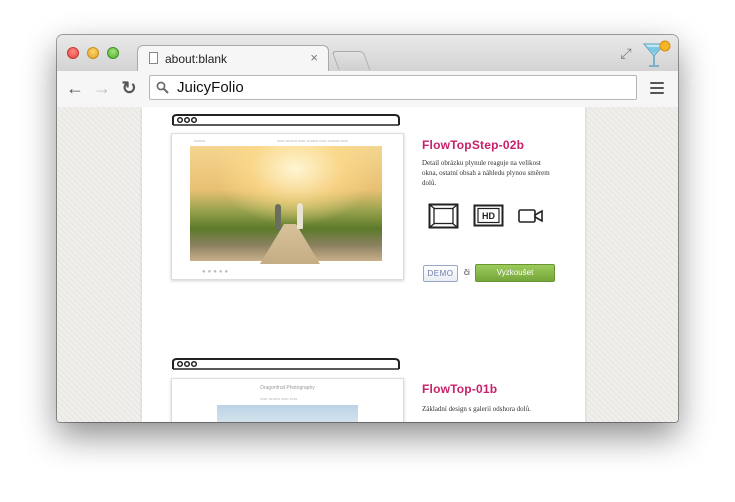  I want to click on search-icon, so click(162, 87).